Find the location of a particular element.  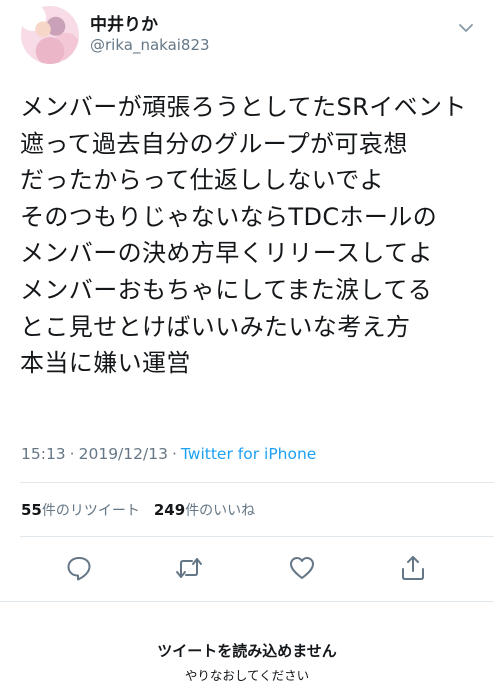

tweet-line: だったからって仕返ししないでよ is located at coordinates (202, 180).